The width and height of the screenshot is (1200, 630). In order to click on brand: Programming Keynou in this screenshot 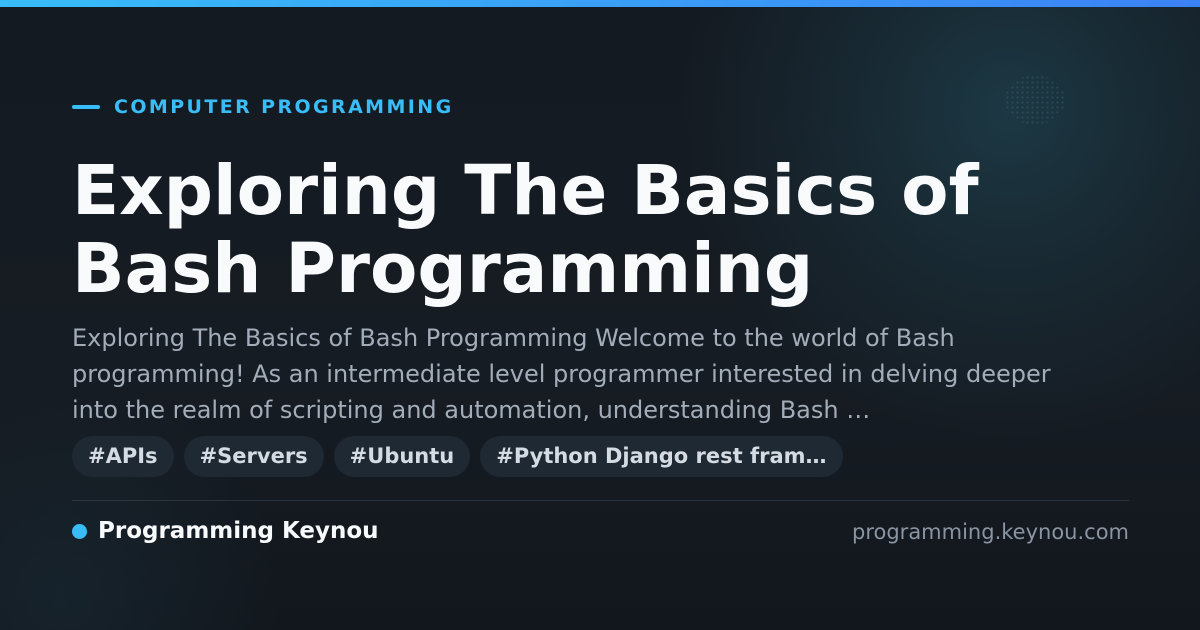, I will do `click(225, 531)`.